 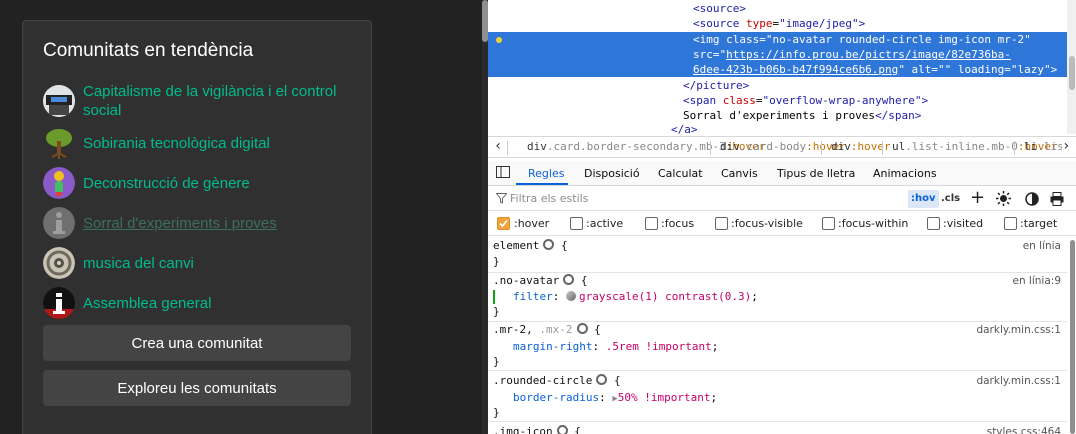 I want to click on tab-computed: Calculat, so click(x=680, y=173).